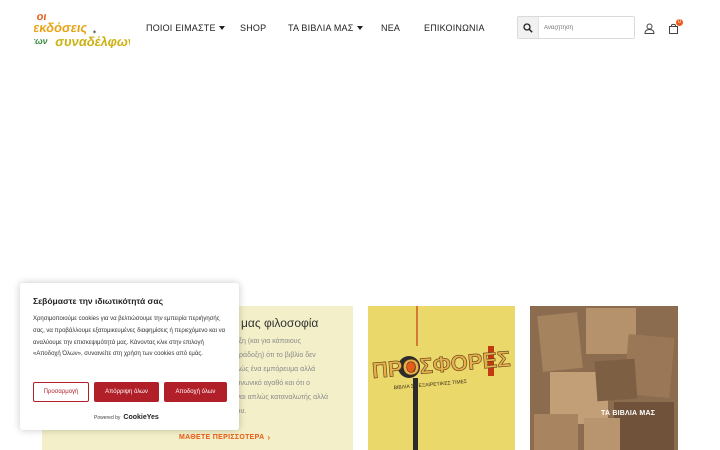 The image size is (720, 450). What do you see at coordinates (586, 27) in the screenshot?
I see `search-input` at bounding box center [586, 27].